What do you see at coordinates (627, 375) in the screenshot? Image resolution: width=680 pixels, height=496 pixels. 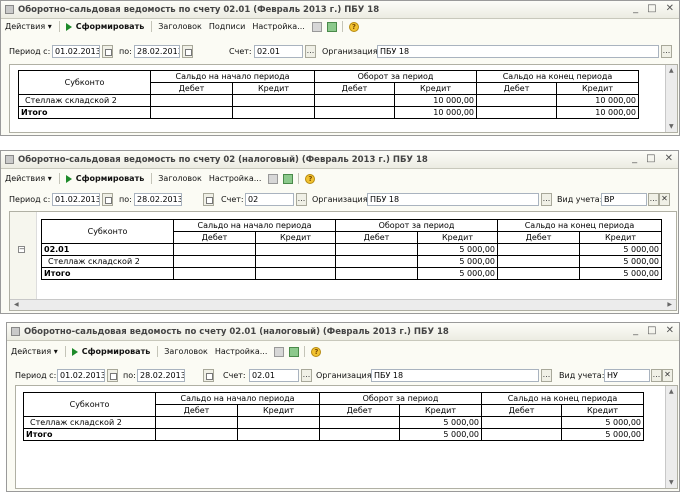 I see `acc-type-field: НУ` at bounding box center [627, 375].